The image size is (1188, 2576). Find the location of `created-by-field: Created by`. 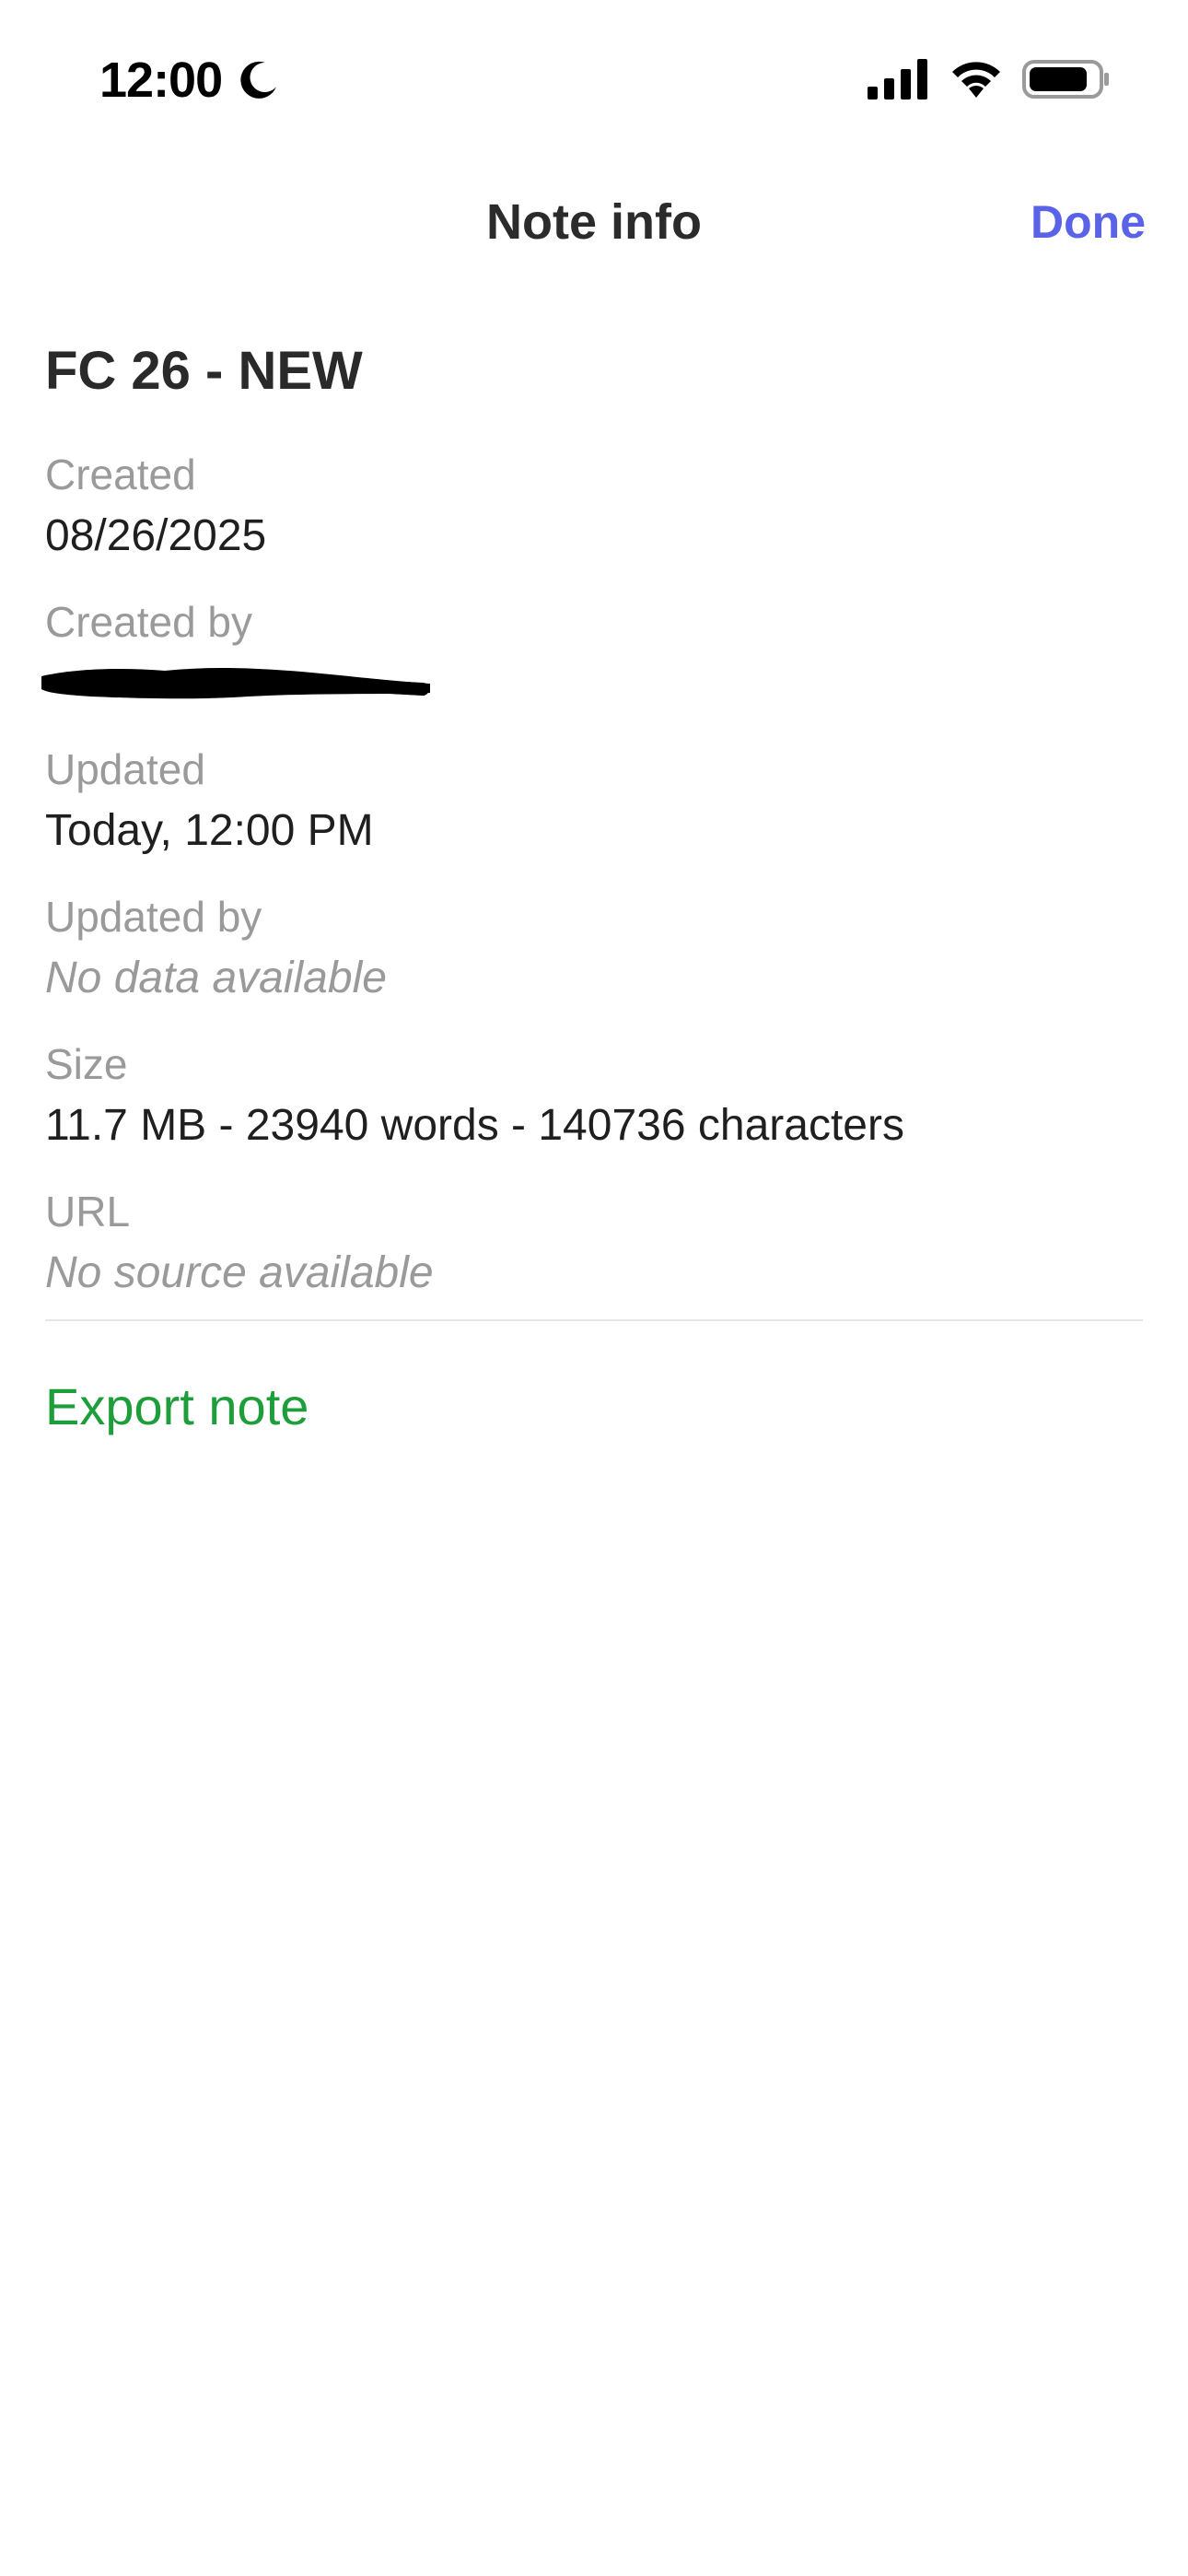

created-by-field: Created by is located at coordinates (592, 655).